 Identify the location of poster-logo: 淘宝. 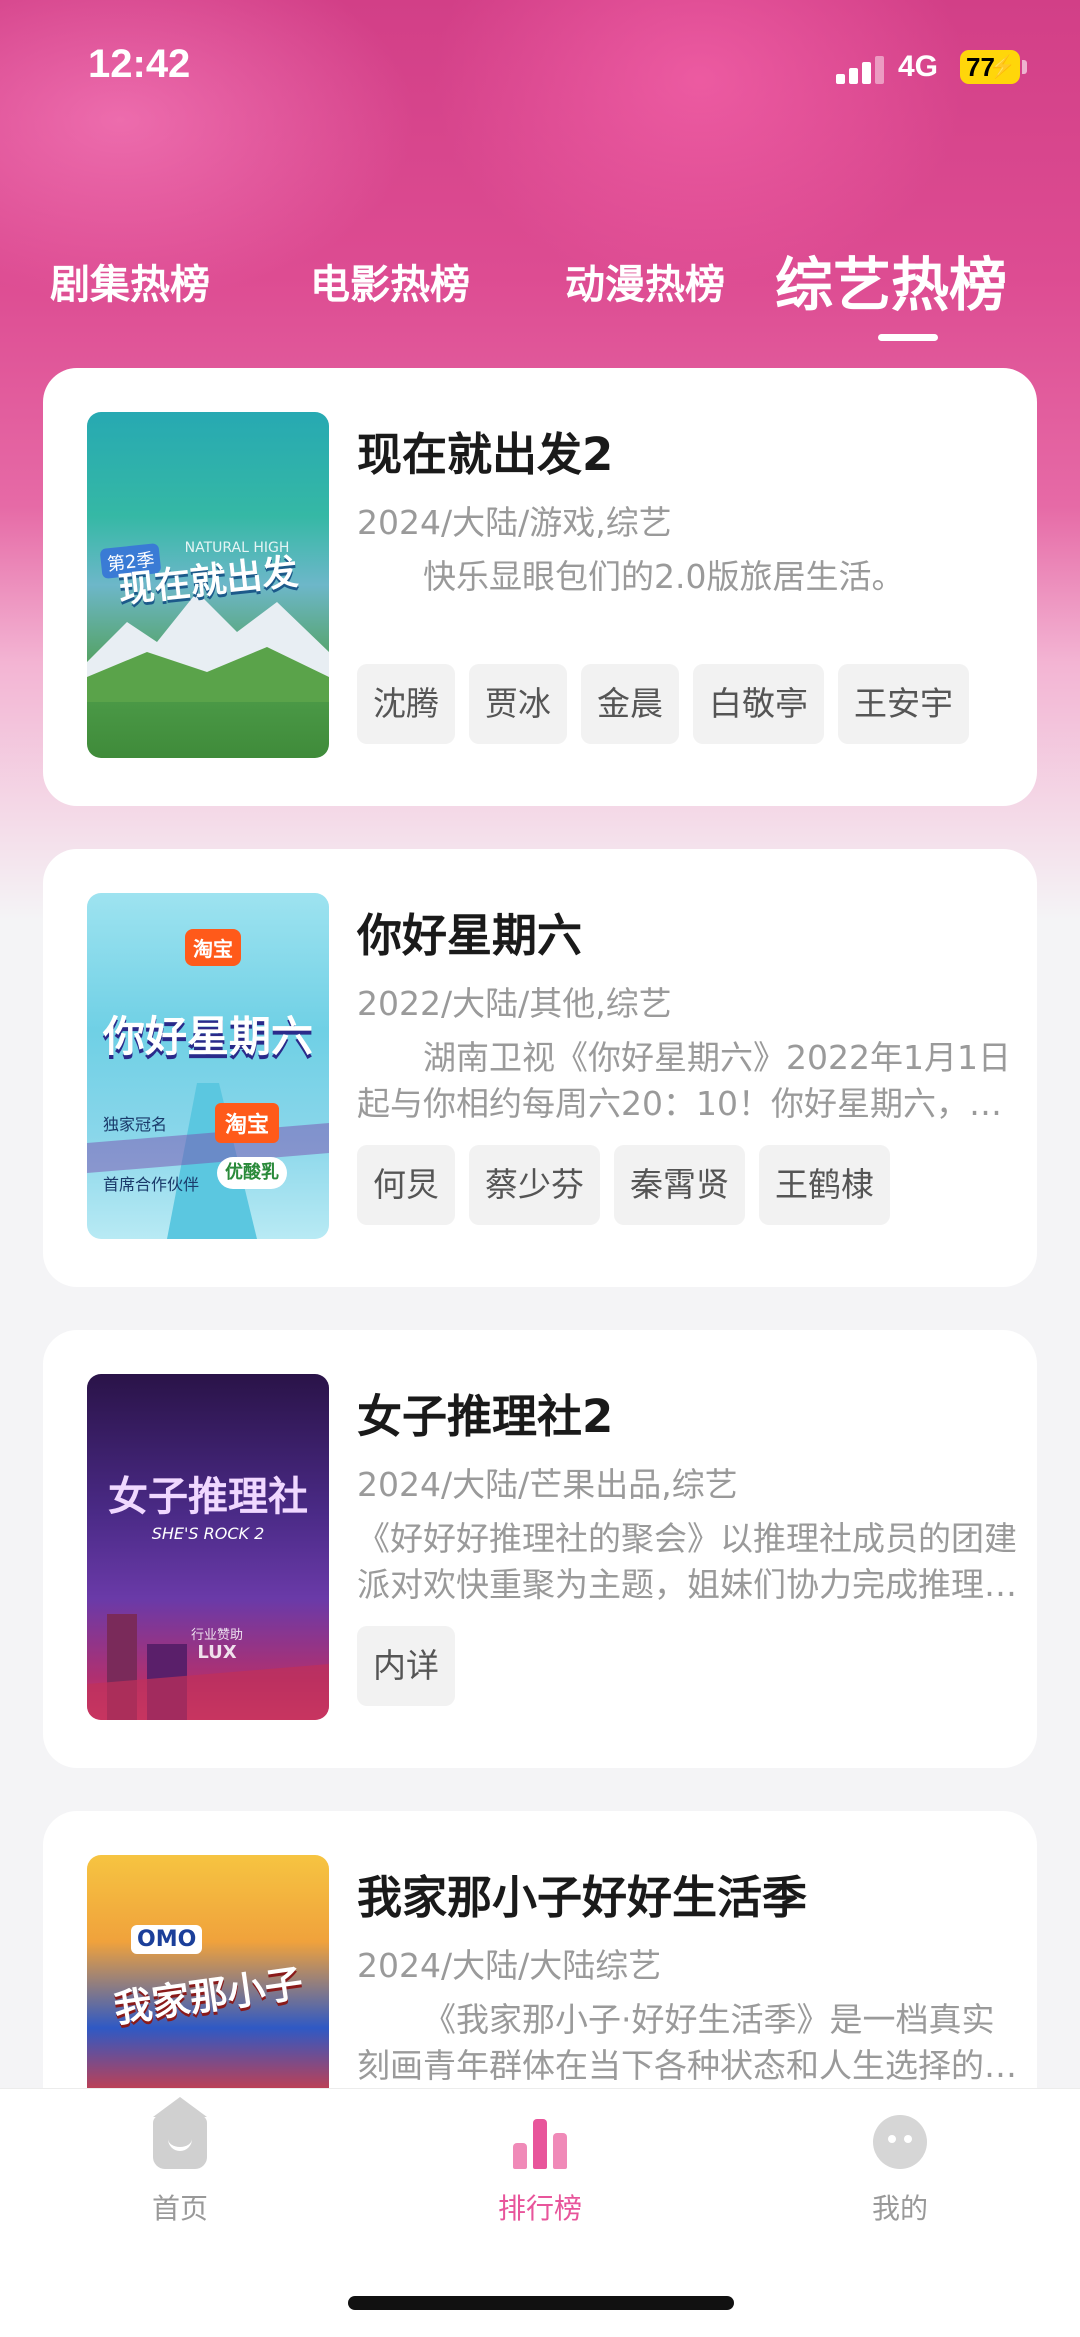
(213, 947).